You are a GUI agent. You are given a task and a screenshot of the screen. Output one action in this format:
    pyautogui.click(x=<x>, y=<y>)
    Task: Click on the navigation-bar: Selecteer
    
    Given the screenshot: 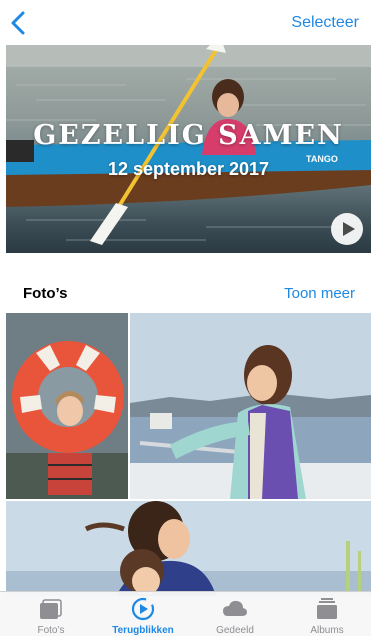 What is the action you would take?
    pyautogui.click(x=185, y=22)
    